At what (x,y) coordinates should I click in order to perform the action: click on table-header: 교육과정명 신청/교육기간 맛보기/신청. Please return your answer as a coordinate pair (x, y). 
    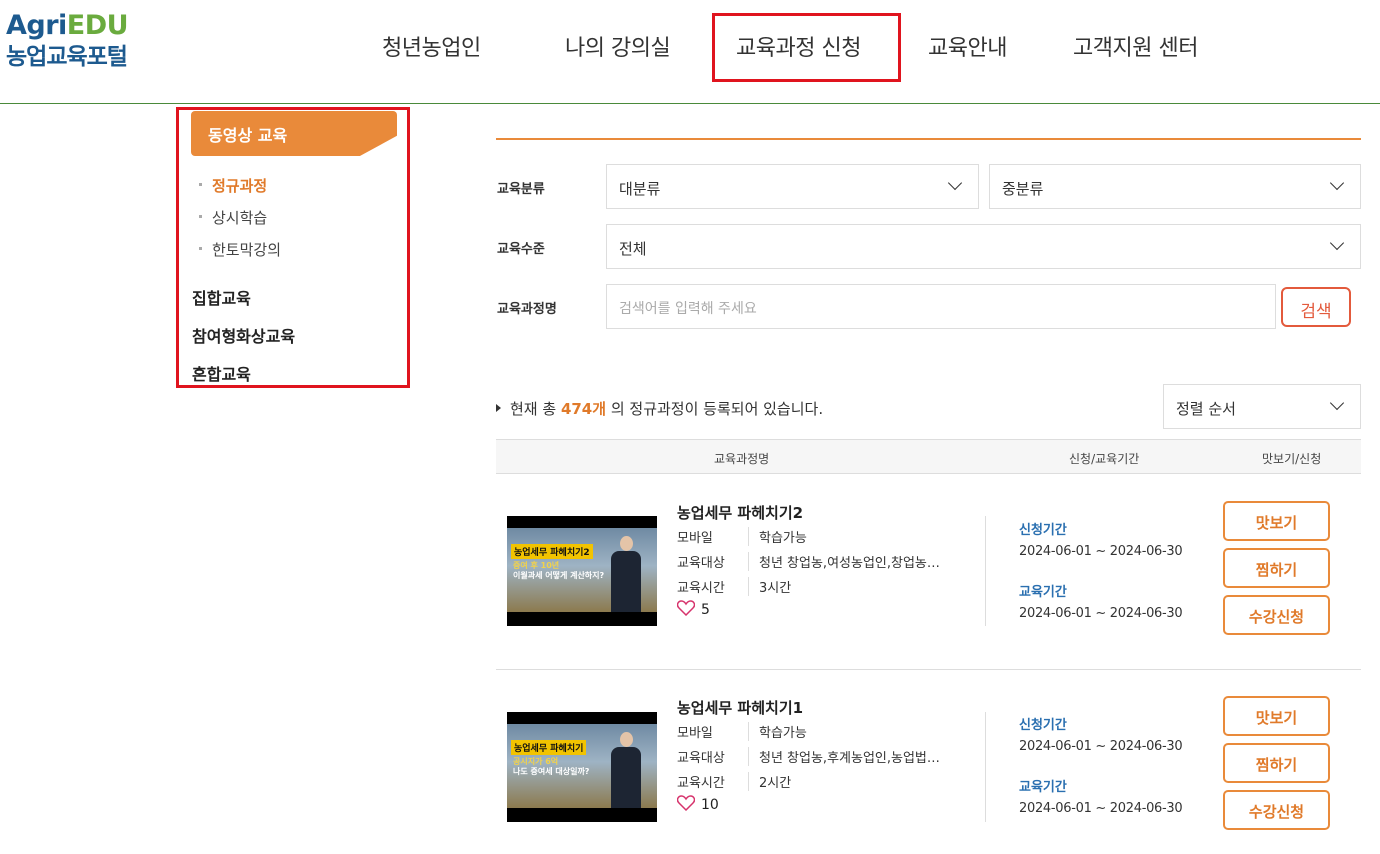
    Looking at the image, I should click on (928, 456).